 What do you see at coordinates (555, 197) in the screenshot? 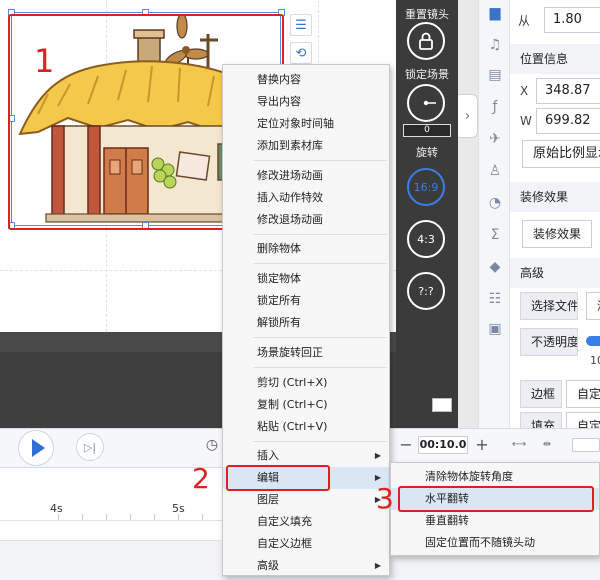
I see `decor-section-header: 装修效果` at bounding box center [555, 197].